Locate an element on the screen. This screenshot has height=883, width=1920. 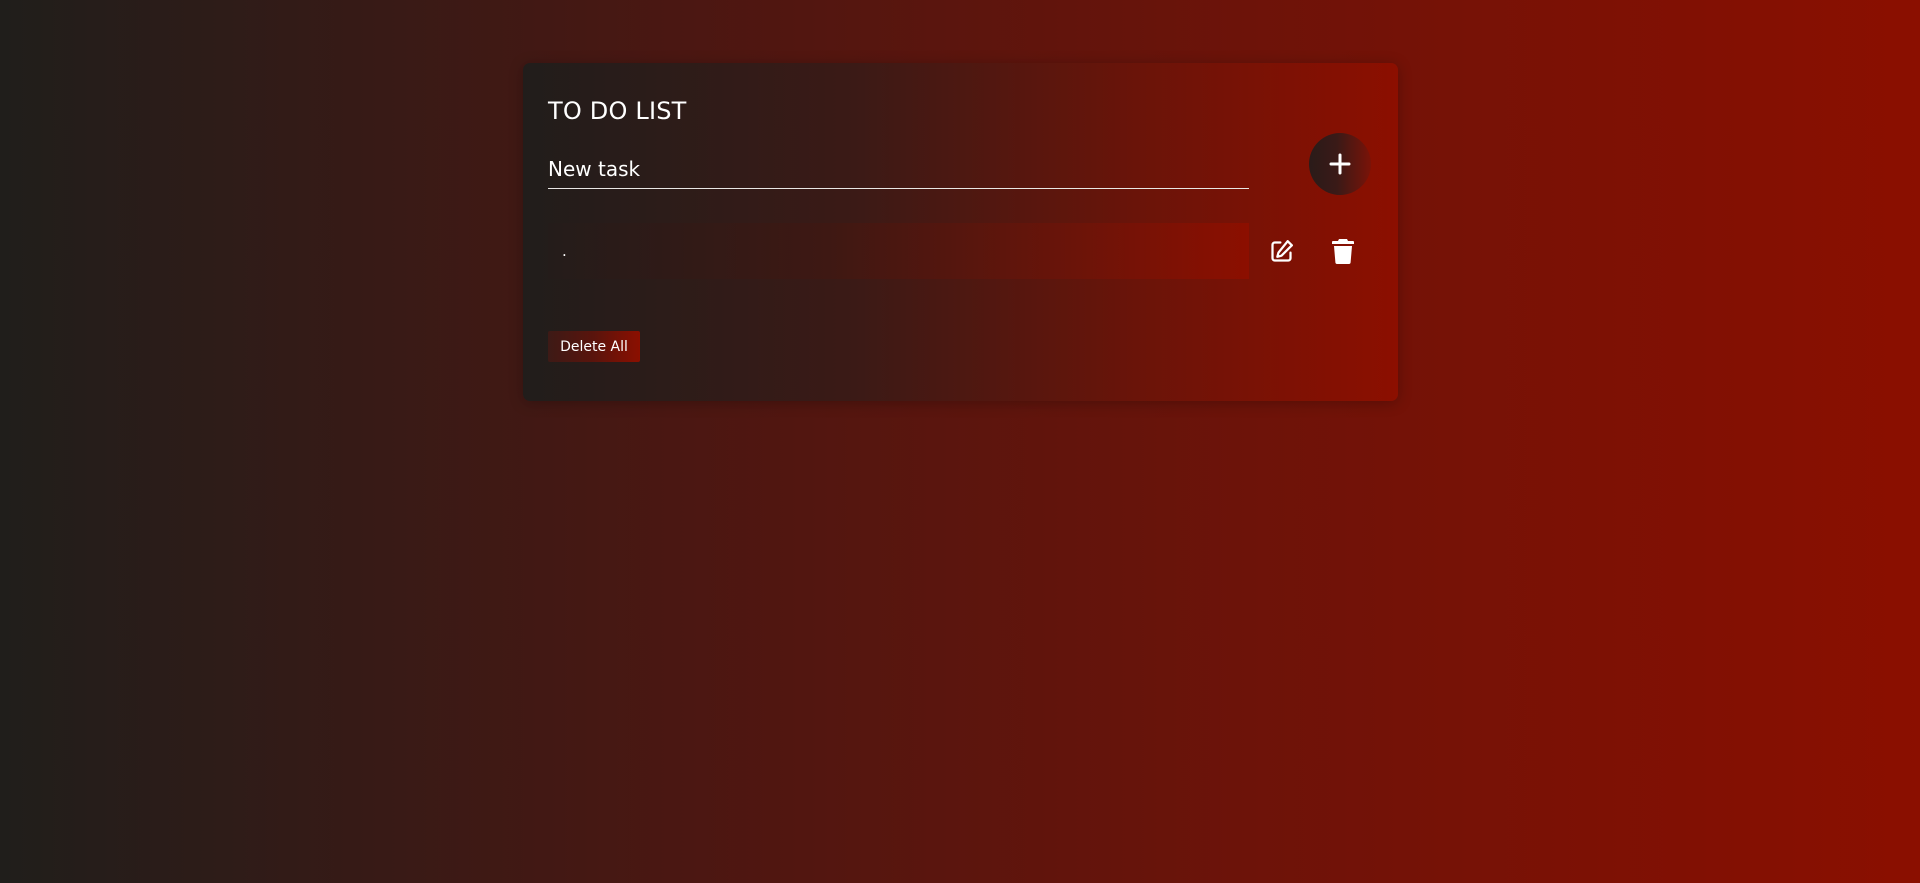
delete-task-button is located at coordinates (1343, 251).